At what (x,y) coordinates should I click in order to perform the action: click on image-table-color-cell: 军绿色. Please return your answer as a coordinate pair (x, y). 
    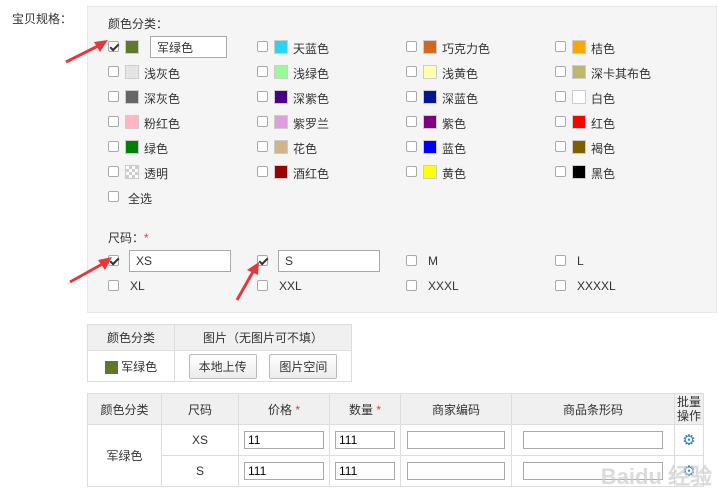
    Looking at the image, I should click on (131, 366).